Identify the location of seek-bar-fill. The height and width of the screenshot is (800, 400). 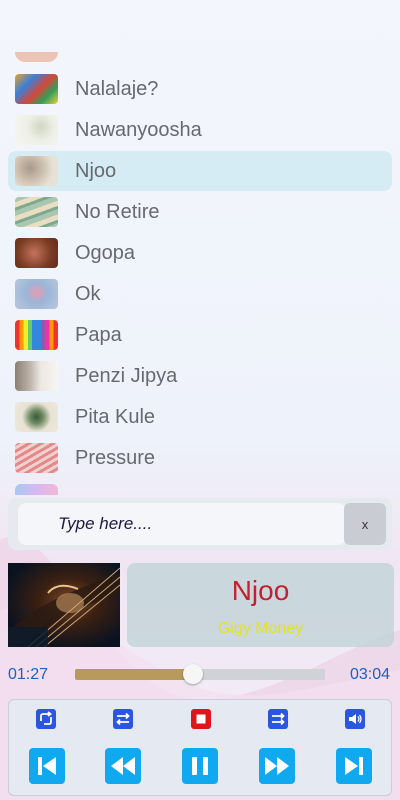
(134, 674).